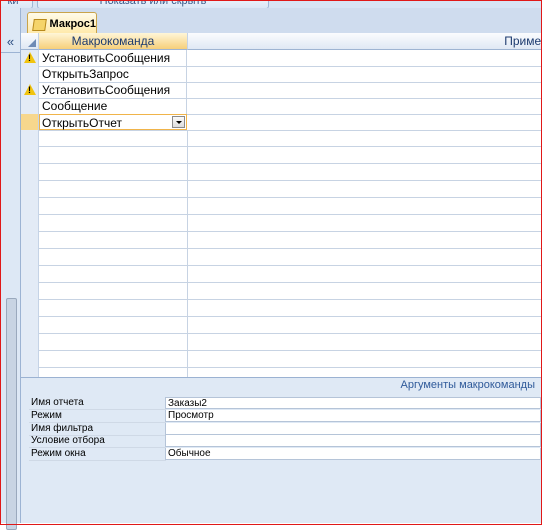 The image size is (542, 530). I want to click on nav-divider, so click(10, 52).